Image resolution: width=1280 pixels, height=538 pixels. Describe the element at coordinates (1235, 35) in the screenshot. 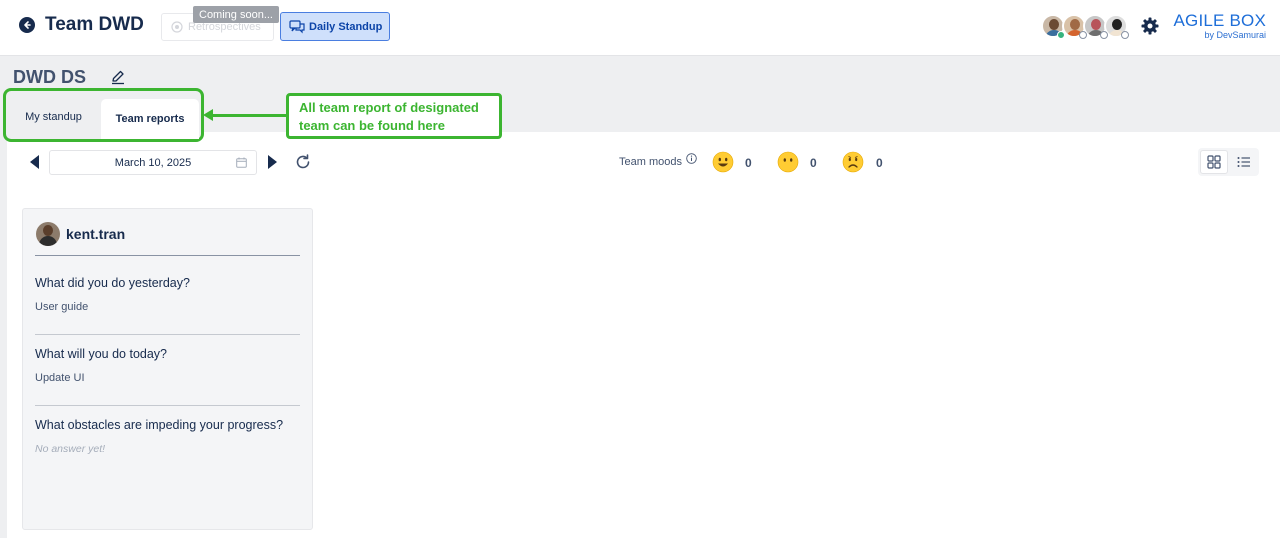

I see `brand-byline: by DevSamurai` at that location.